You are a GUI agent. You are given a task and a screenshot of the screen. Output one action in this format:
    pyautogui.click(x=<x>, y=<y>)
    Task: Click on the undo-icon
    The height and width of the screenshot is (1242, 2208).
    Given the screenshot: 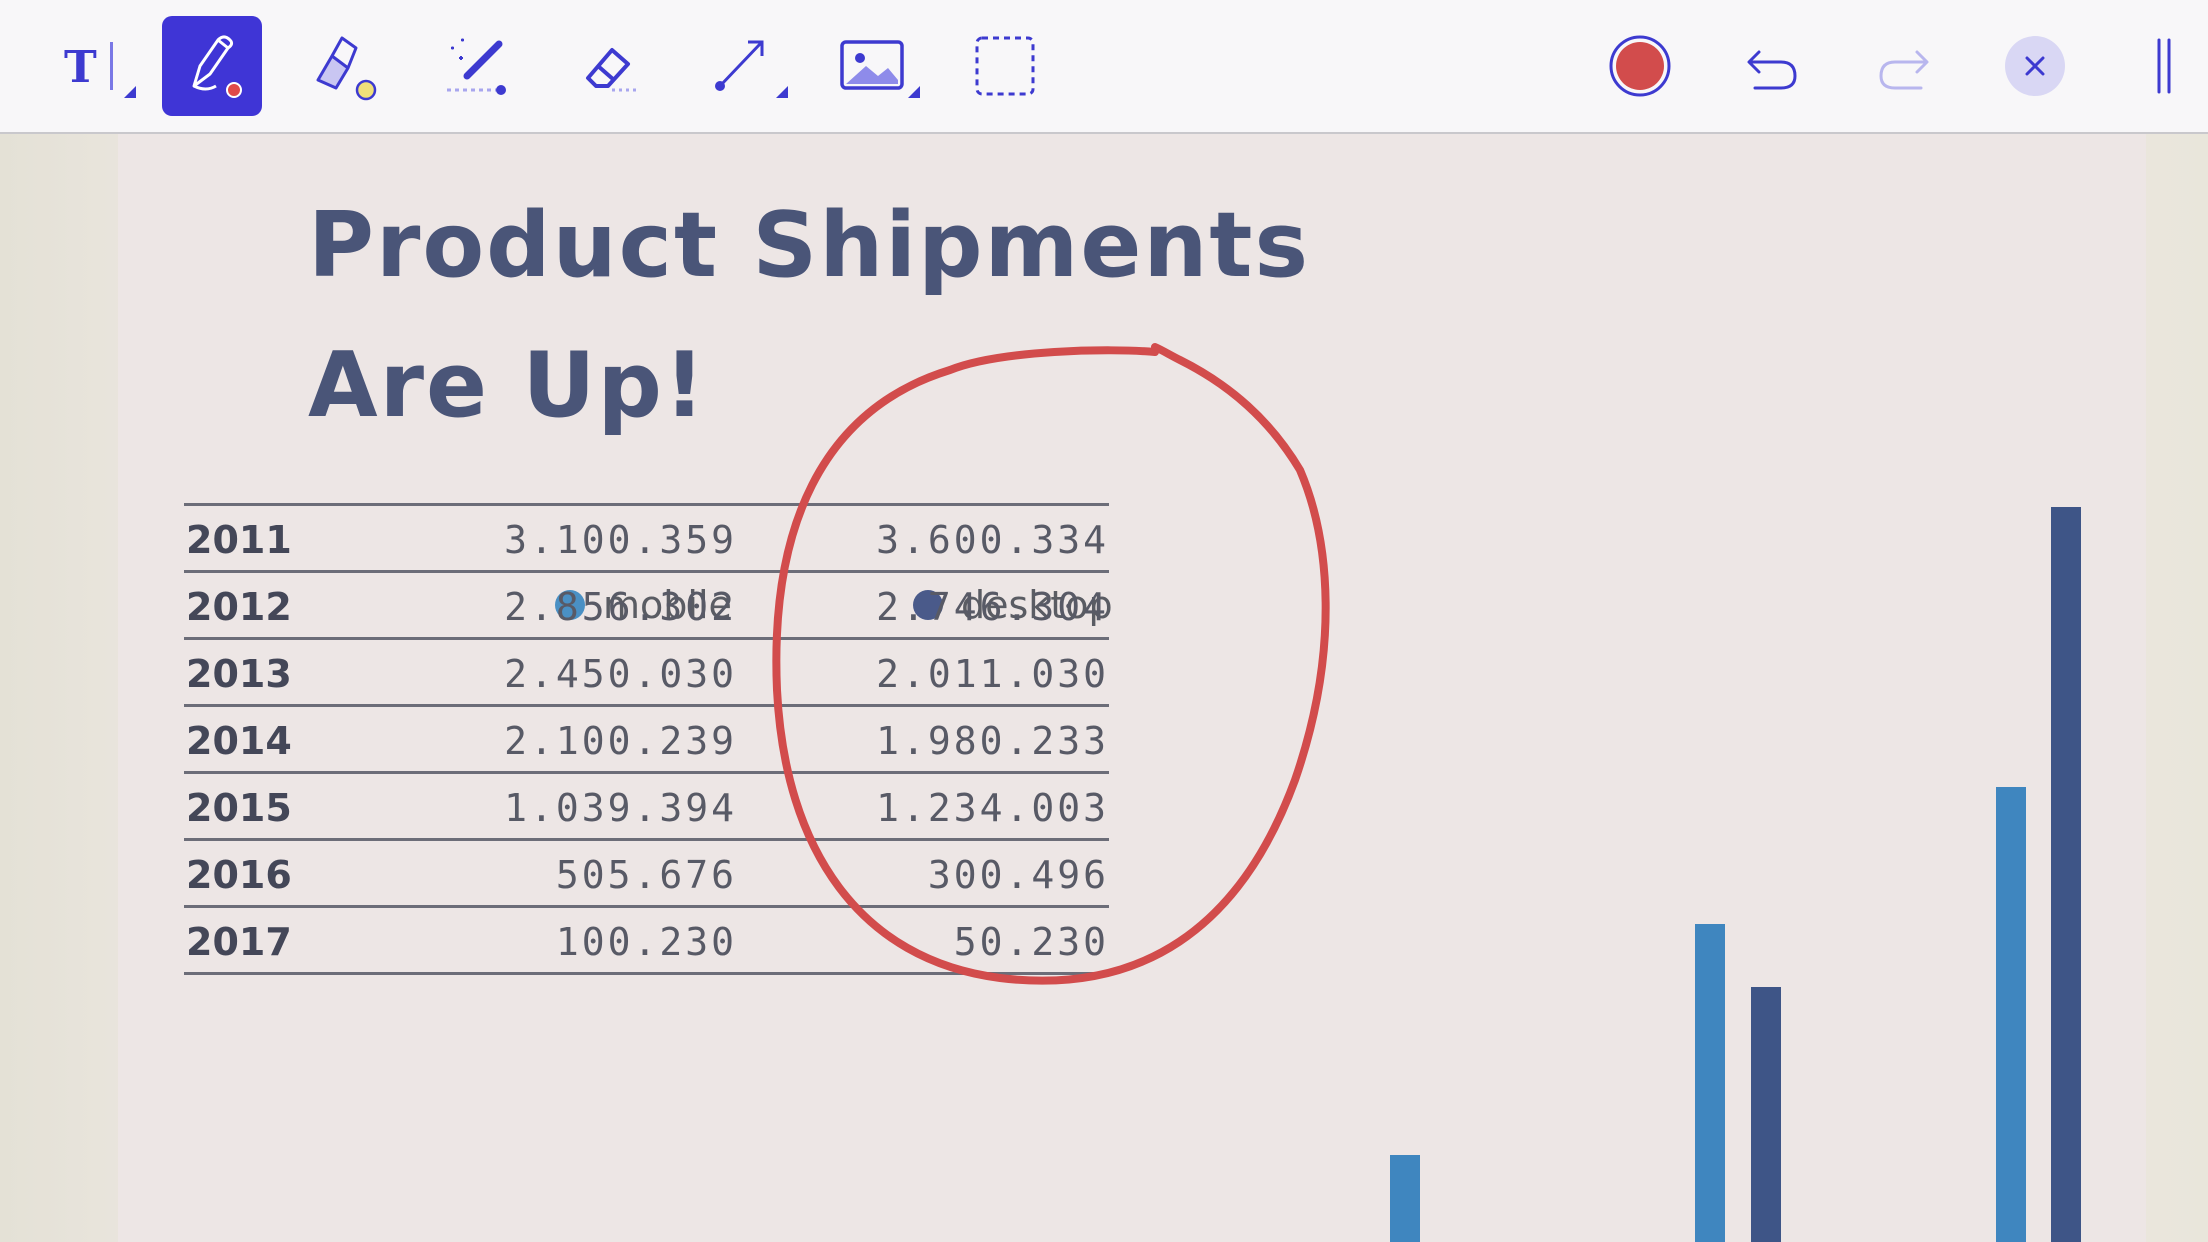 What is the action you would take?
    pyautogui.click(x=1772, y=70)
    